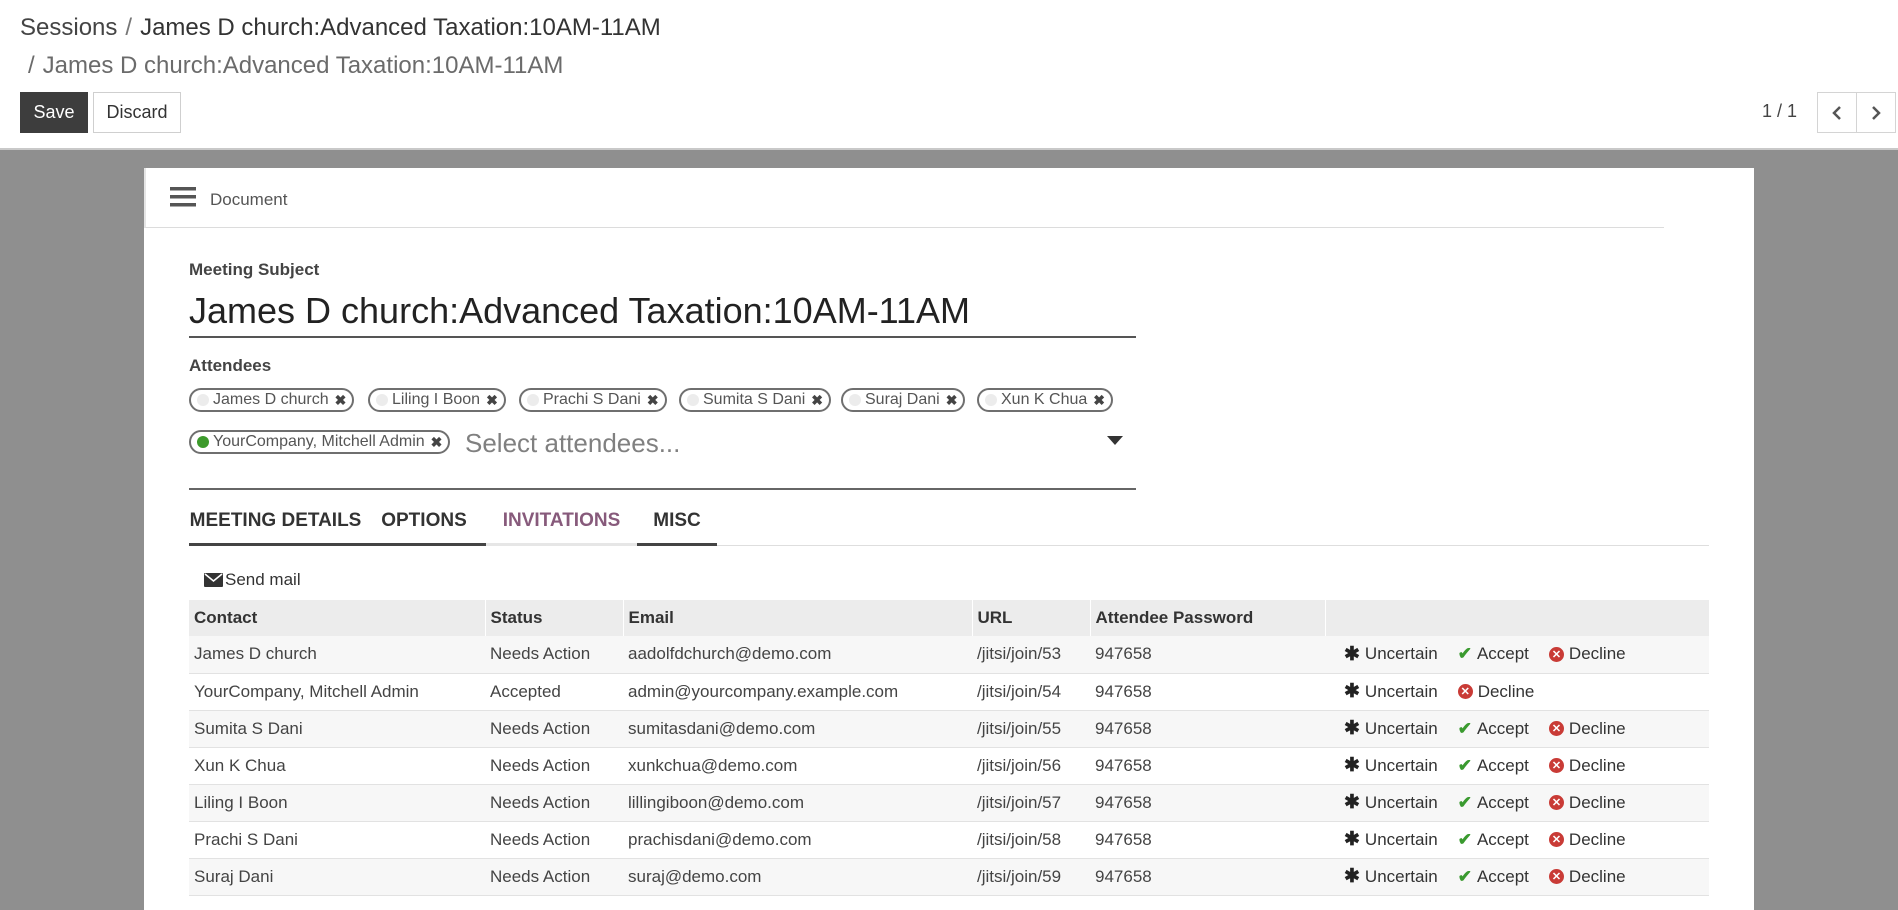 This screenshot has height=910, width=1898. Describe the element at coordinates (1502, 765) in the screenshot. I see `accept-button-label: Accept` at that location.